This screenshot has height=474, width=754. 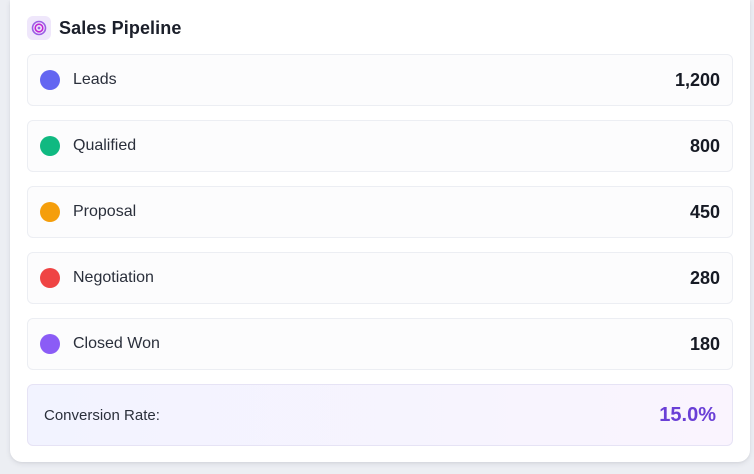 I want to click on card-title: Sales Pipeline, so click(x=120, y=27).